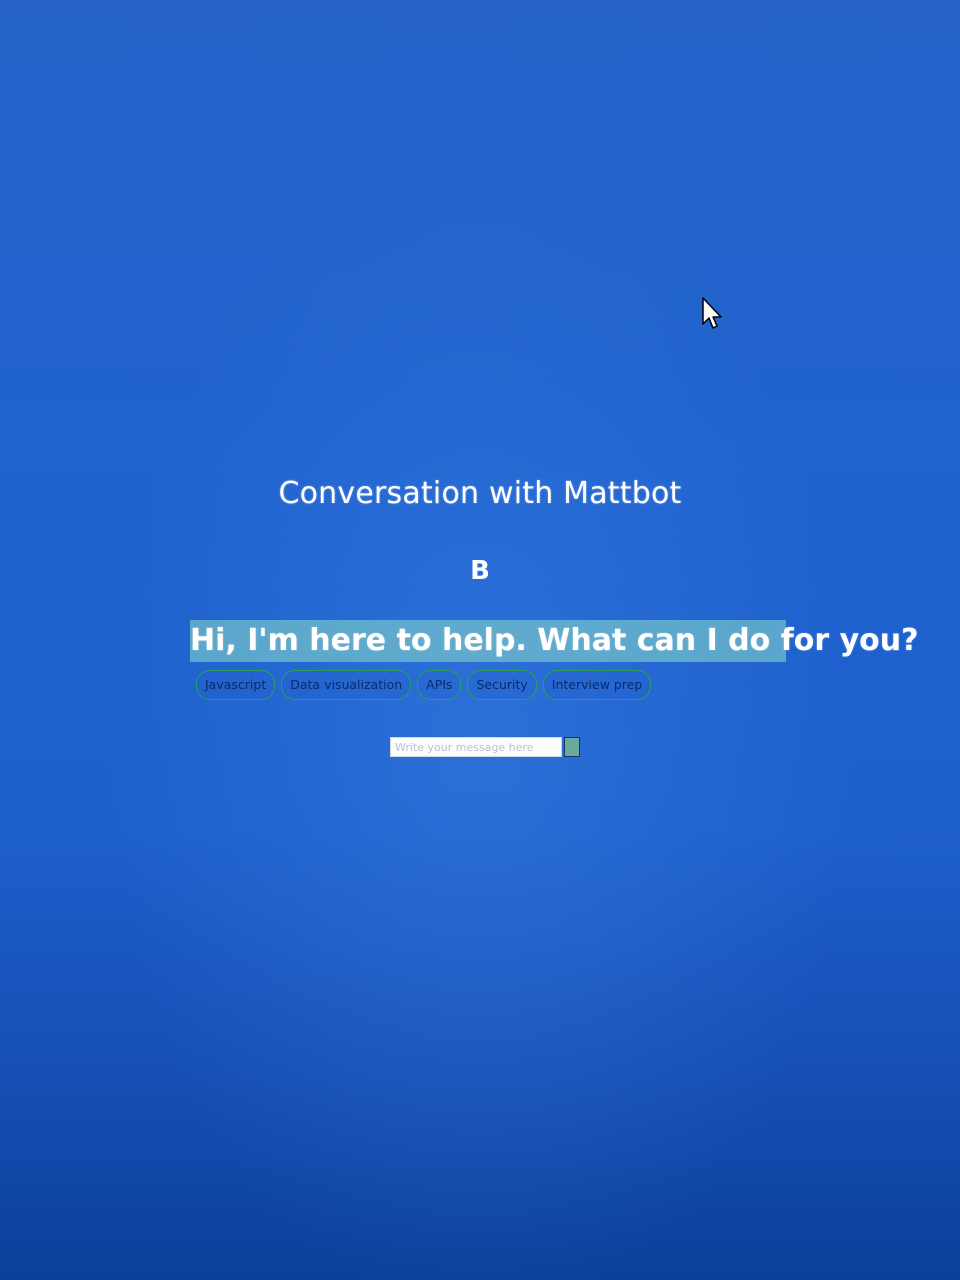 This screenshot has width=960, height=1280. Describe the element at coordinates (480, 571) in the screenshot. I see `bot-avatar: B` at that location.